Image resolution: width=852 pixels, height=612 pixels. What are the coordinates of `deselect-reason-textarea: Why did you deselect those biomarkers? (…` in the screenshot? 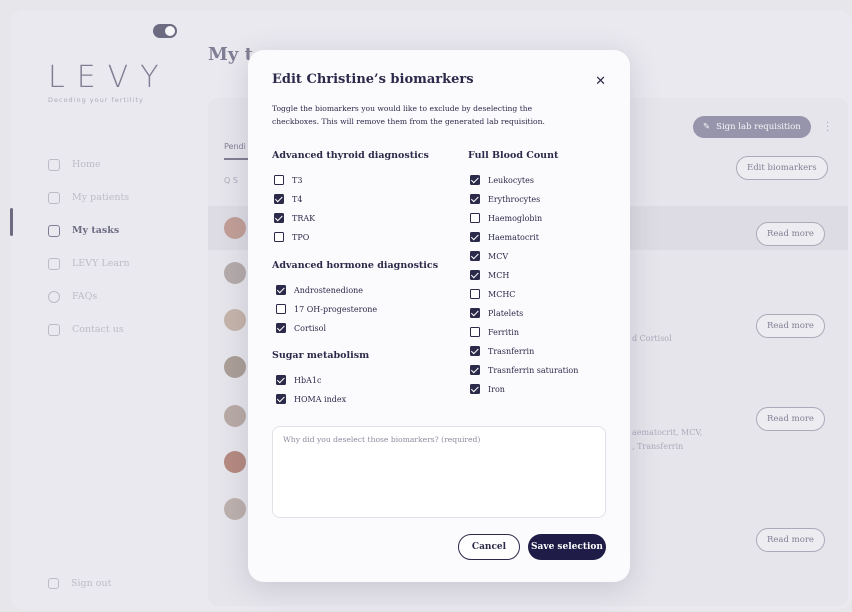 It's located at (439, 472).